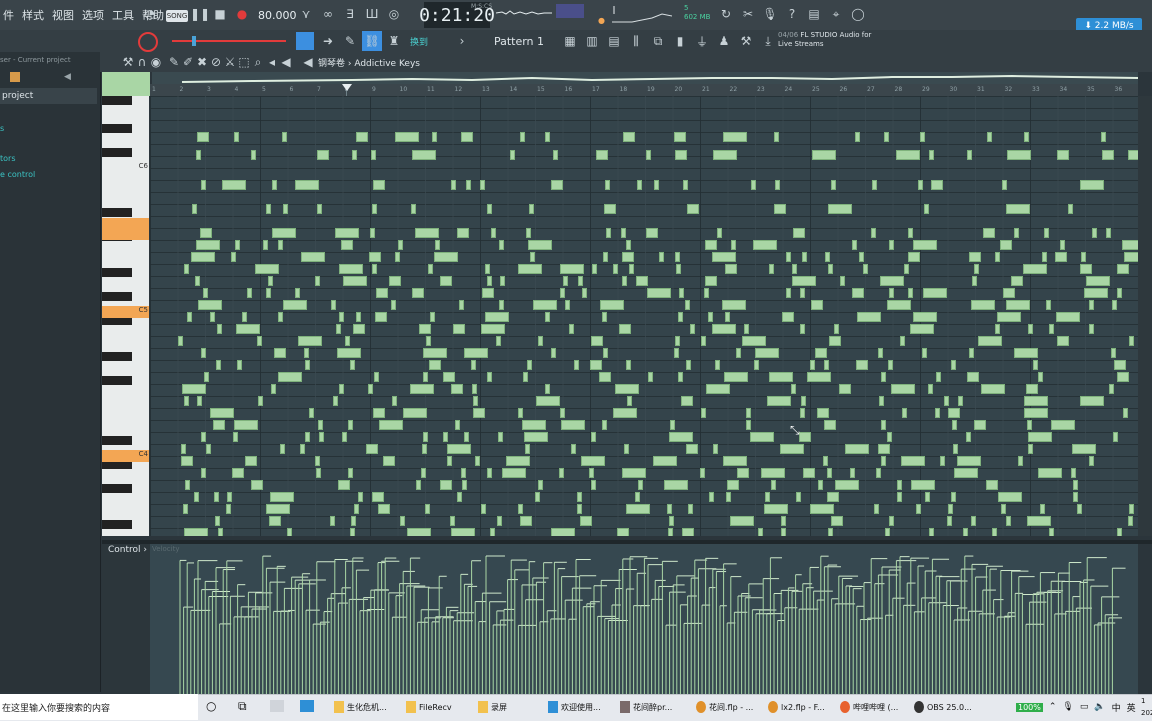 This screenshot has width=1152, height=721. Describe the element at coordinates (350, 14) in the screenshot. I see `step-edit-icon: ∃` at that location.